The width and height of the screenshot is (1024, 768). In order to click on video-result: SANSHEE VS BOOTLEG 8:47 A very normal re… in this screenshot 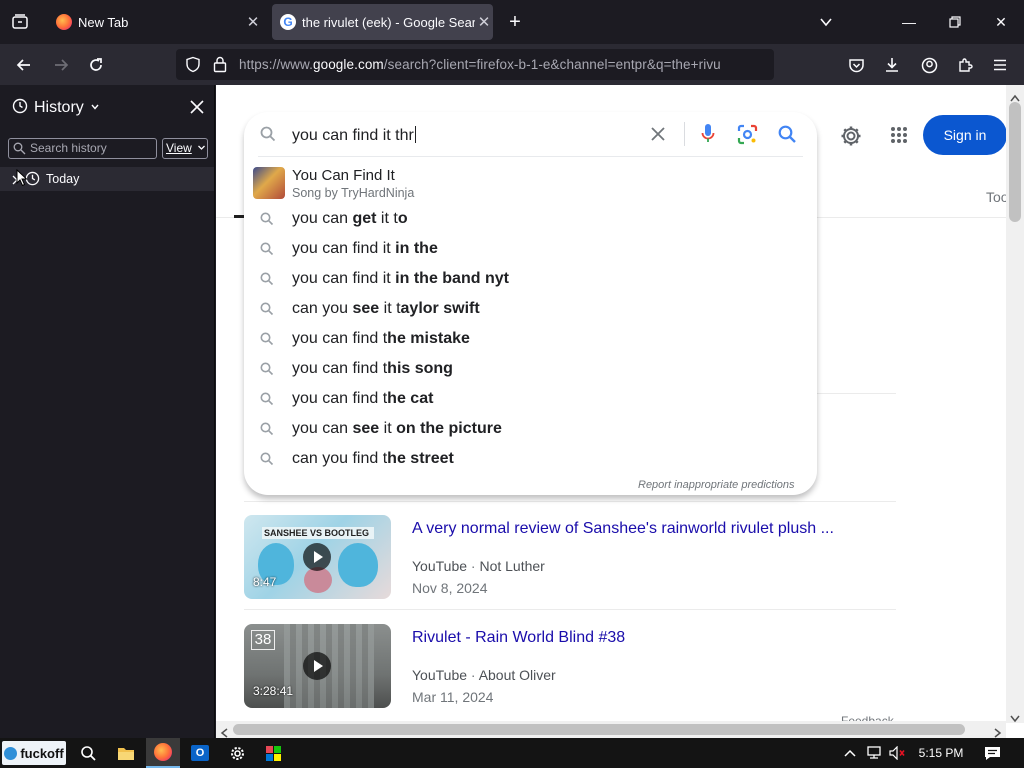, I will do `click(564, 558)`.